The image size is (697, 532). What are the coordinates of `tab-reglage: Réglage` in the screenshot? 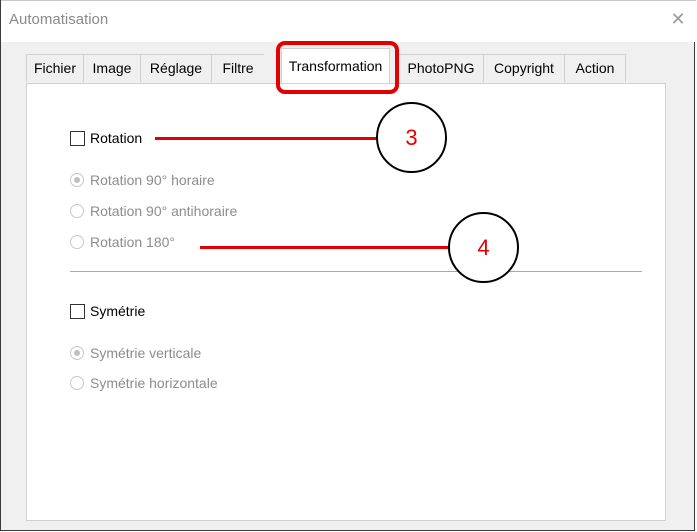 It's located at (175, 68).